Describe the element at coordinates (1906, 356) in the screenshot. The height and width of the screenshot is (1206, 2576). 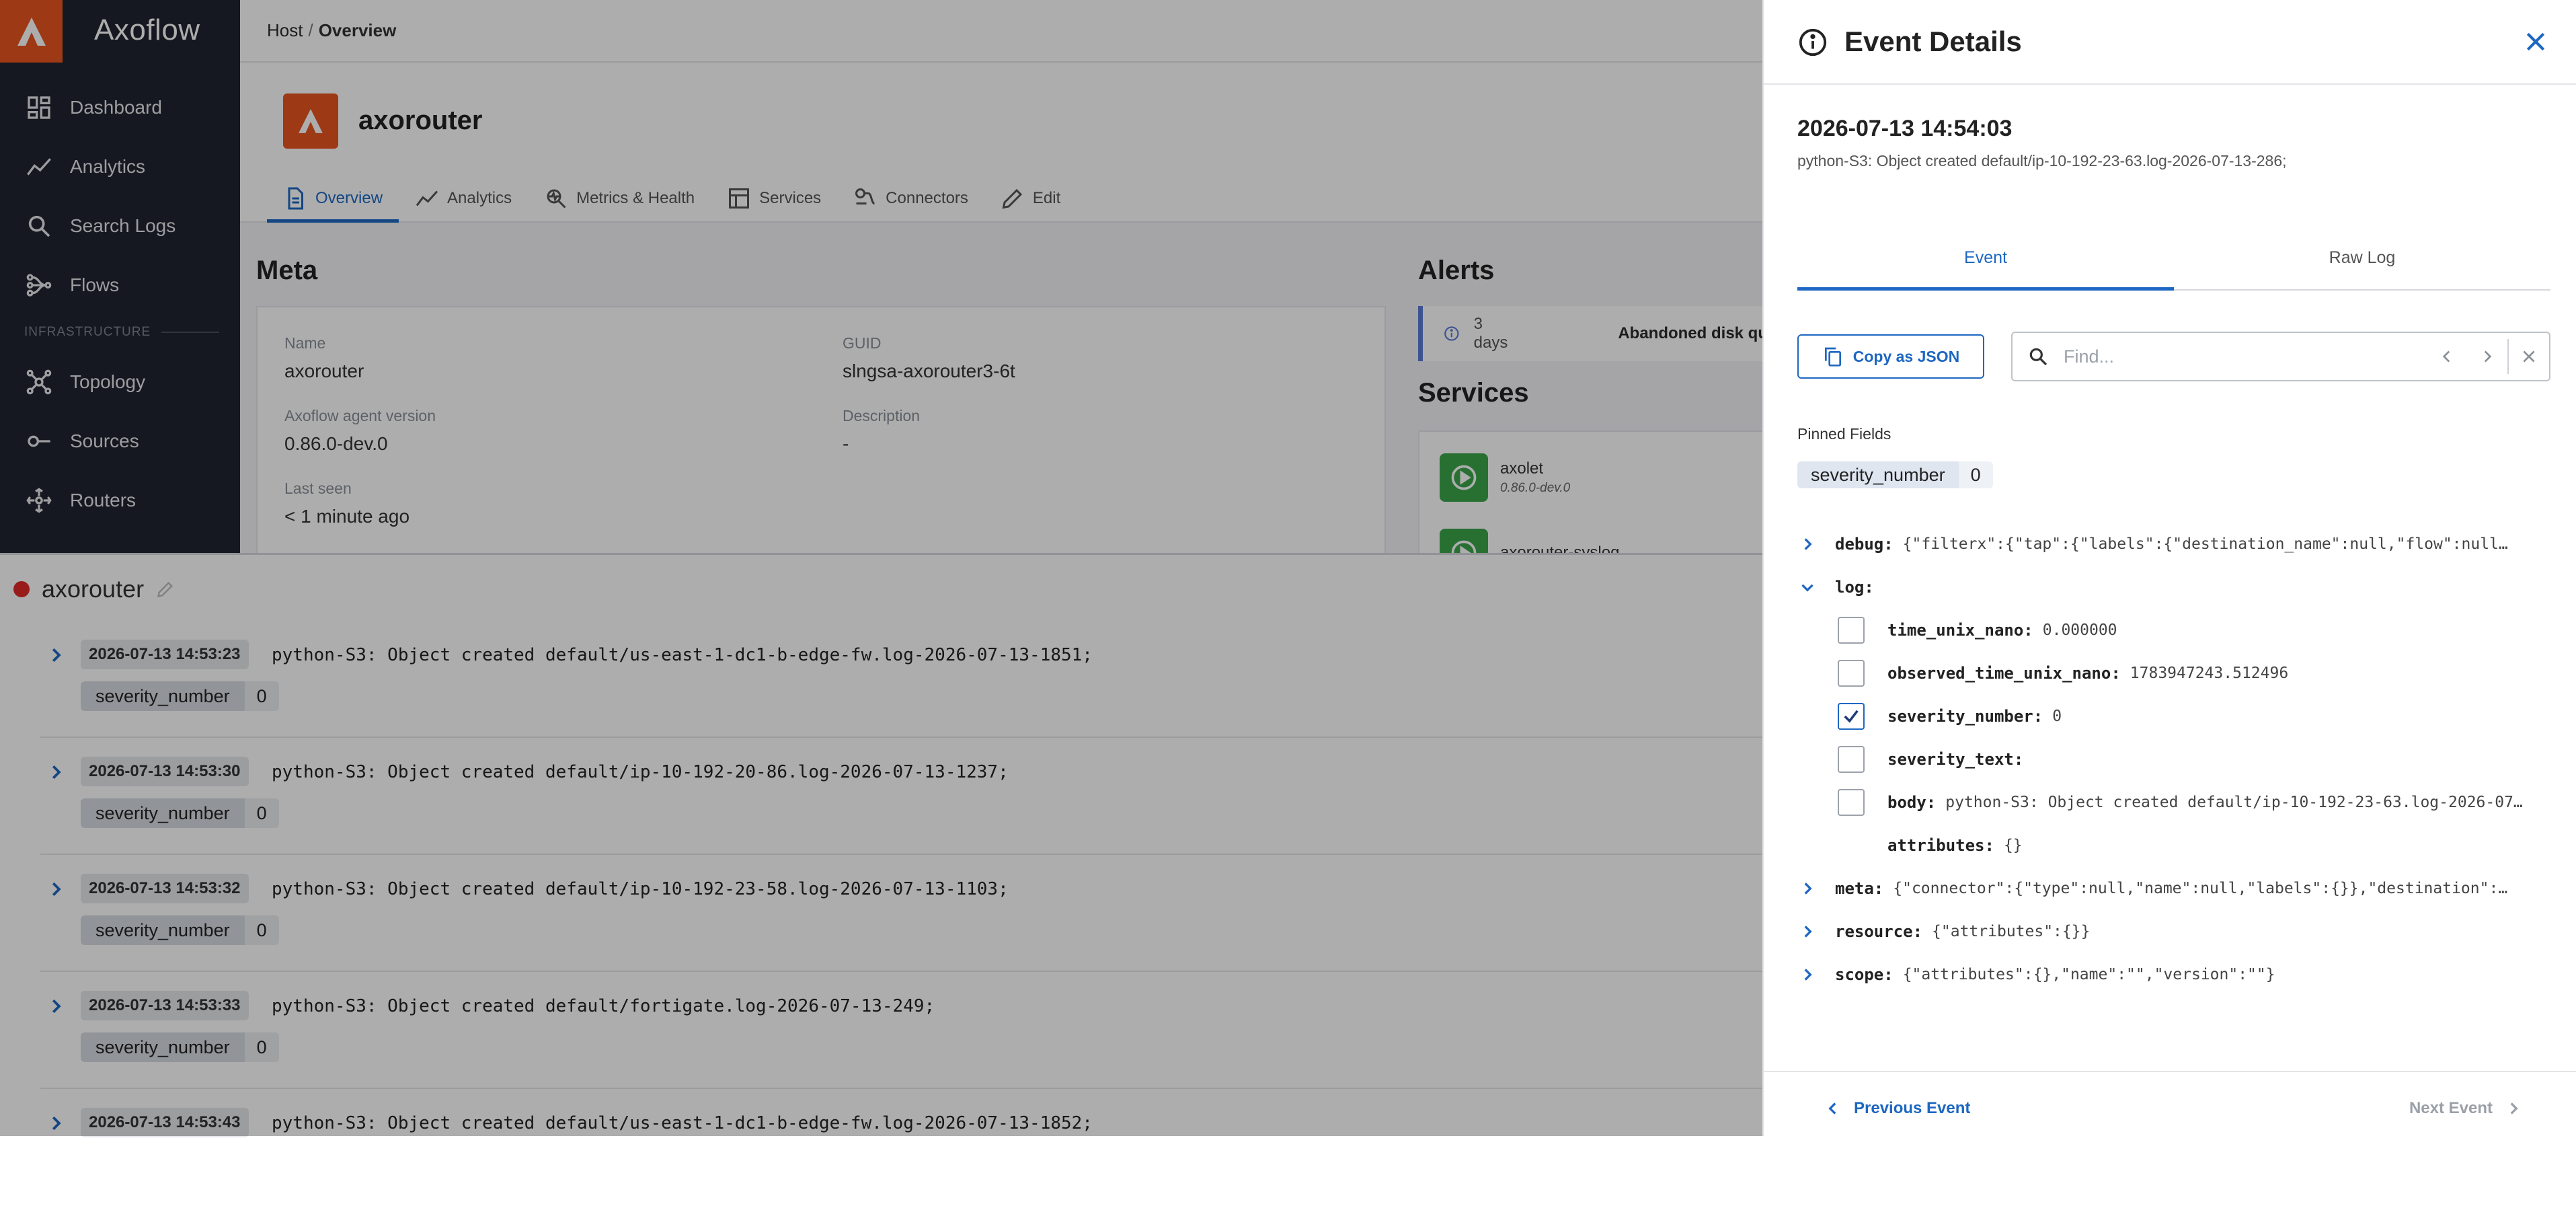
I see `copy-label: Copy as JSON` at that location.